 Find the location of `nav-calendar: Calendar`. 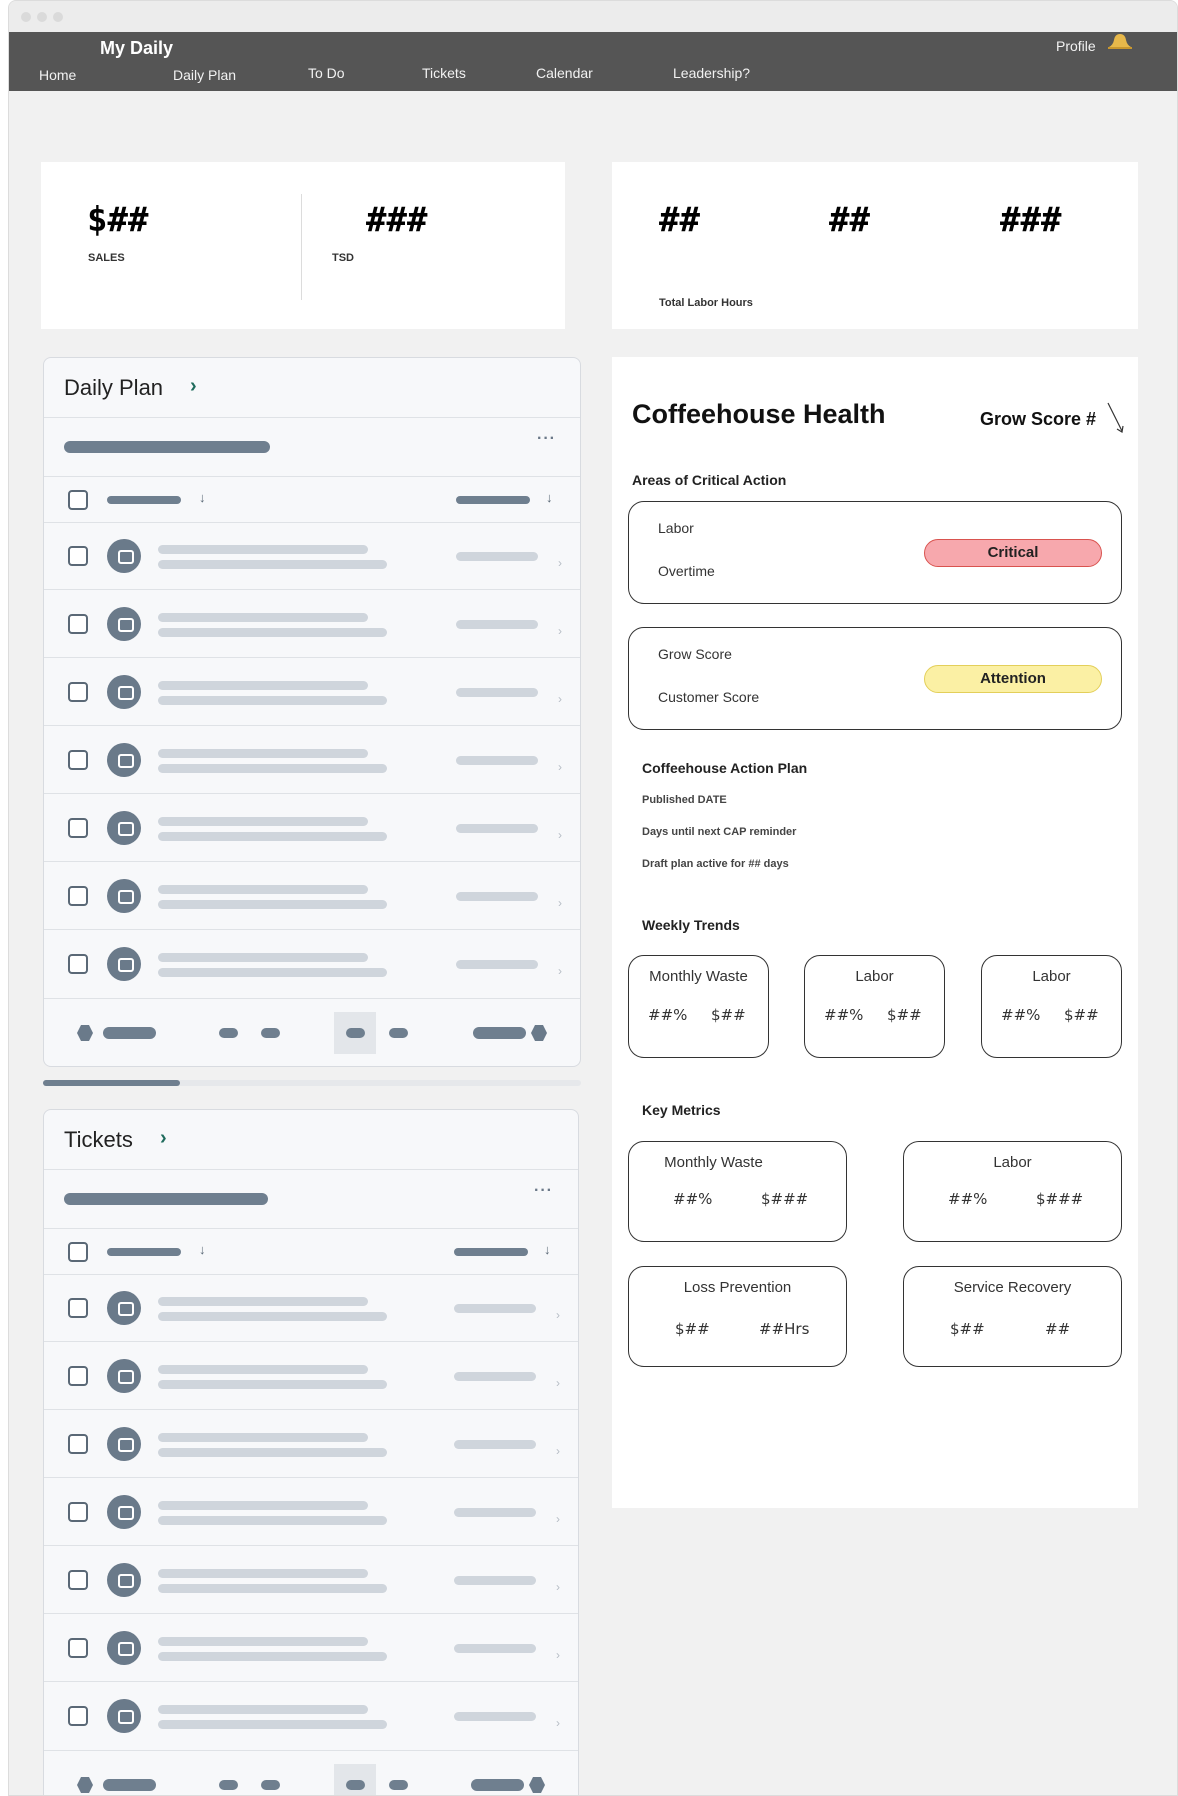

nav-calendar: Calendar is located at coordinates (564, 73).